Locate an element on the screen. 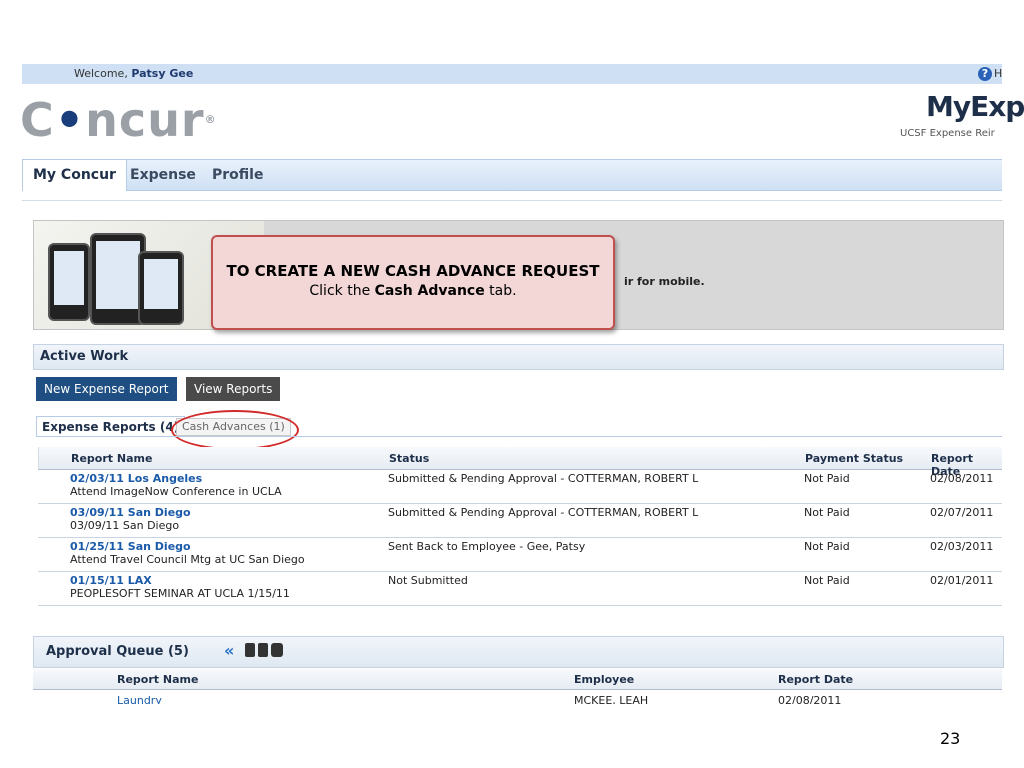 This screenshot has height=768, width=1024. report-name-link: 01/15/11 LAX is located at coordinates (111, 580).